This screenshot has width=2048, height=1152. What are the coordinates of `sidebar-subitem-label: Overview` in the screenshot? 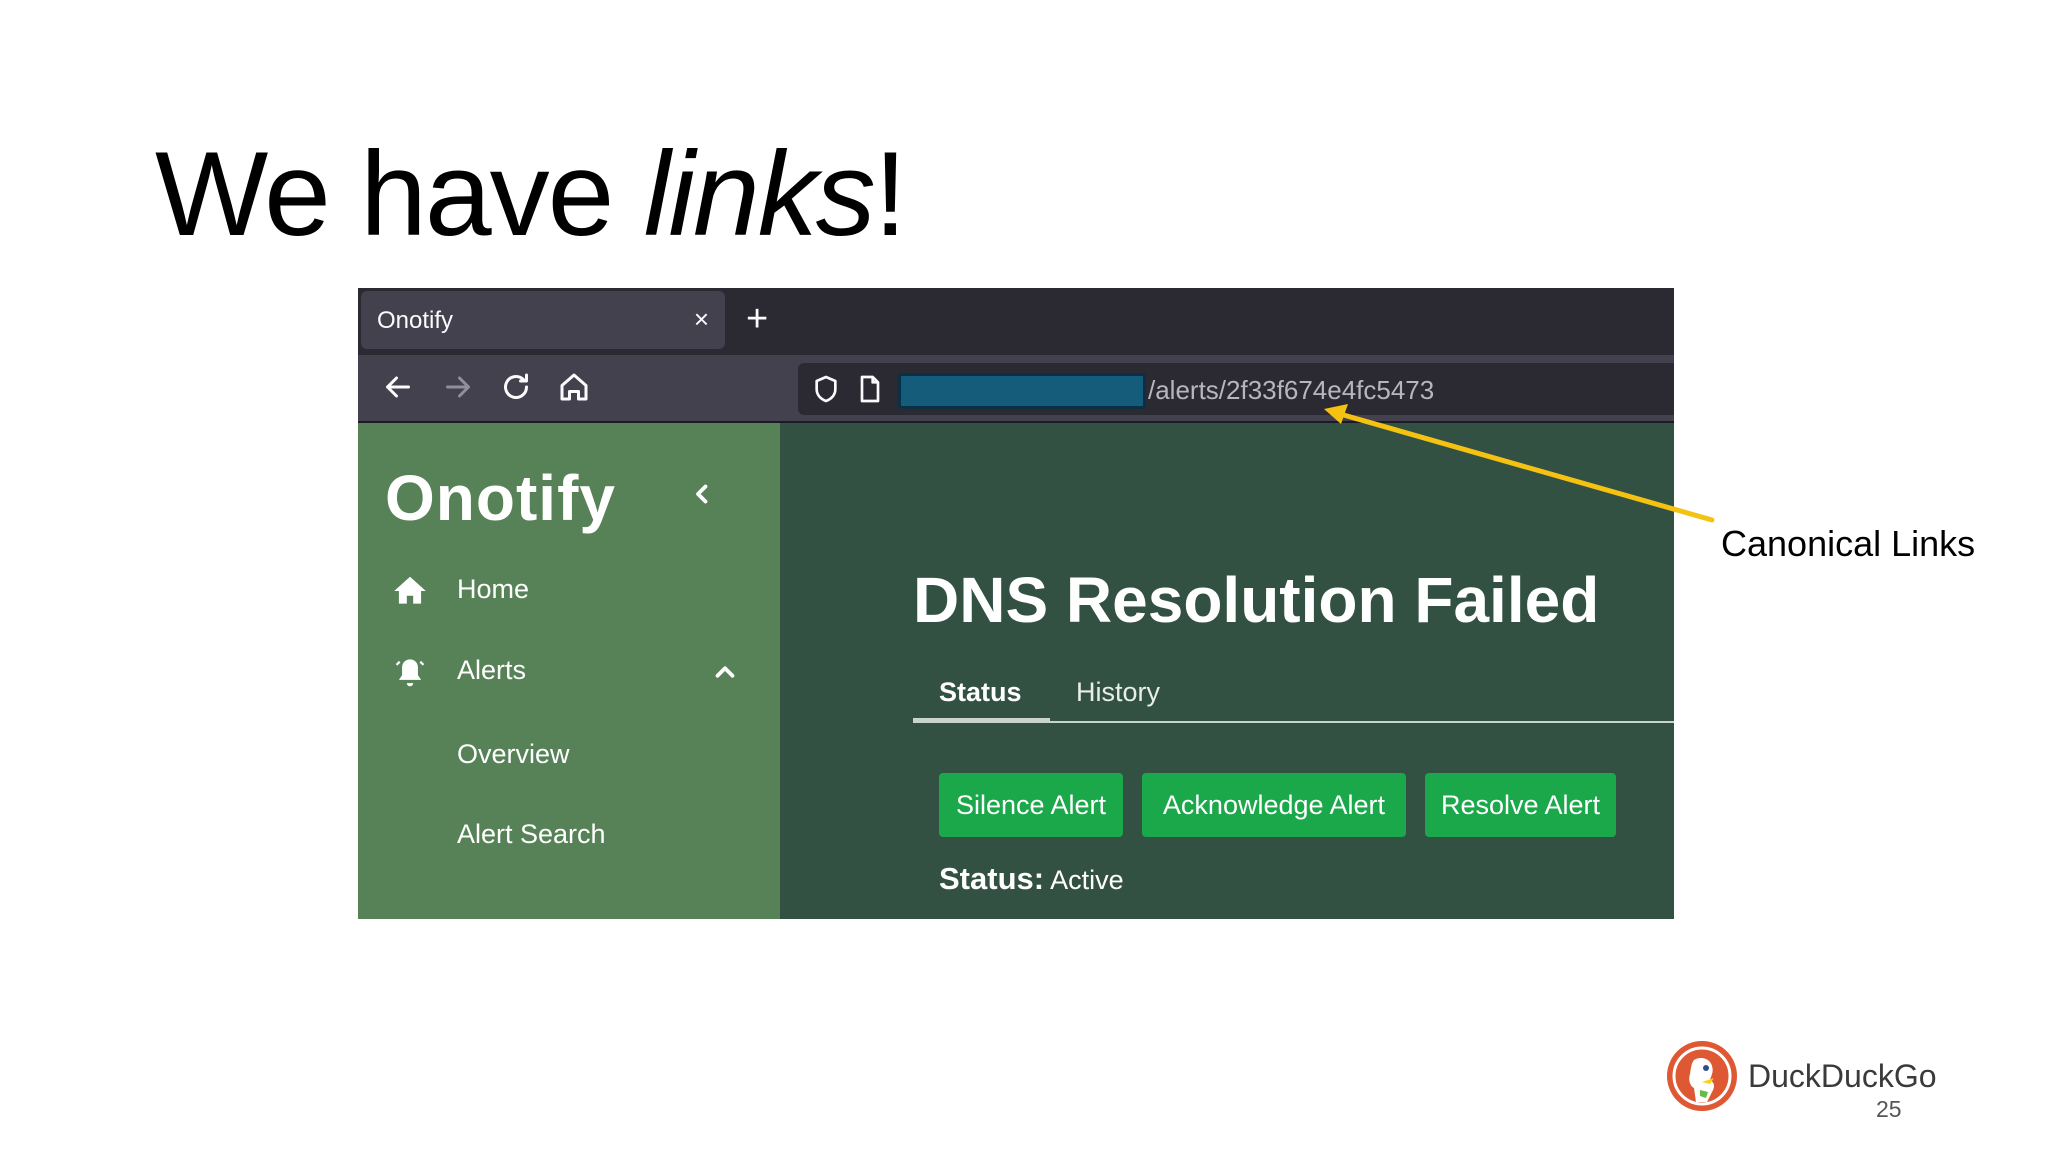 It's located at (513, 754).